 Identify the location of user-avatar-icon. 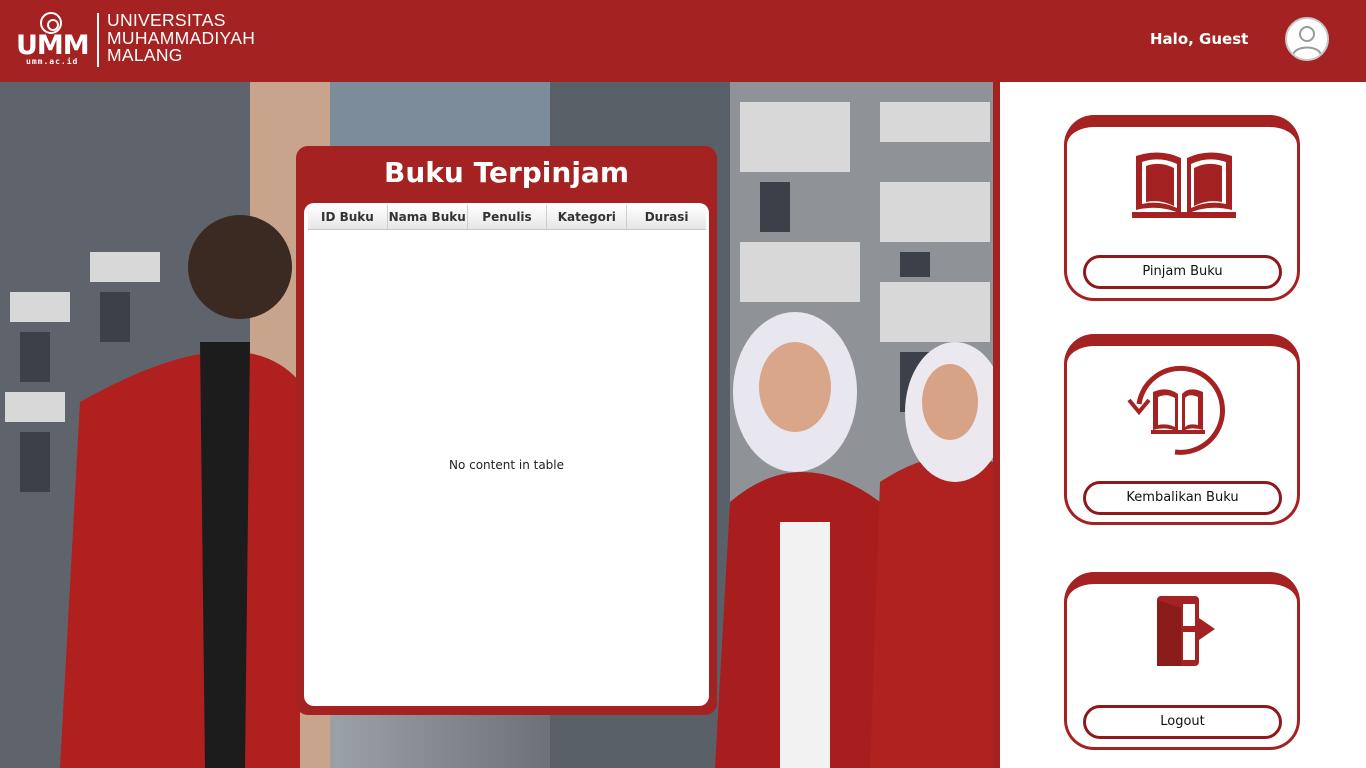
(1307, 39).